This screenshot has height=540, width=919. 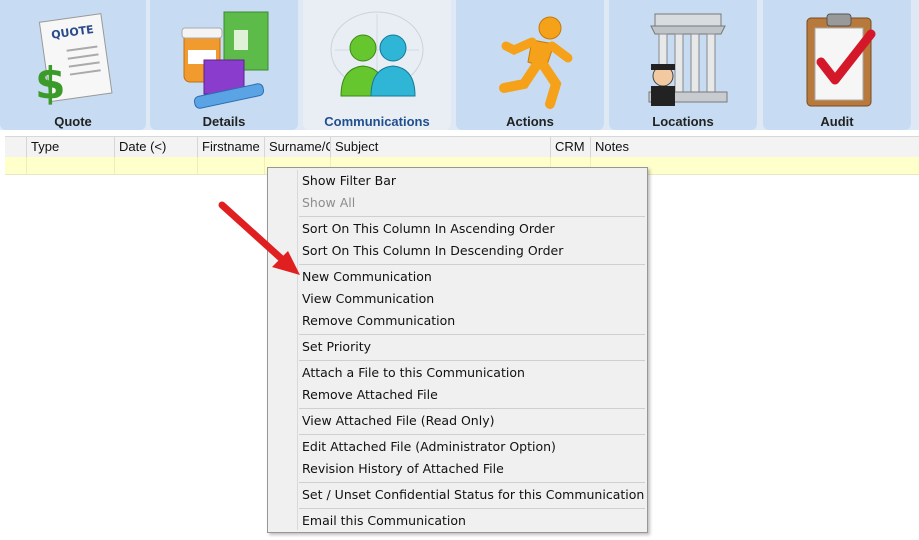 What do you see at coordinates (536, 62) in the screenshot?
I see `actions-icon` at bounding box center [536, 62].